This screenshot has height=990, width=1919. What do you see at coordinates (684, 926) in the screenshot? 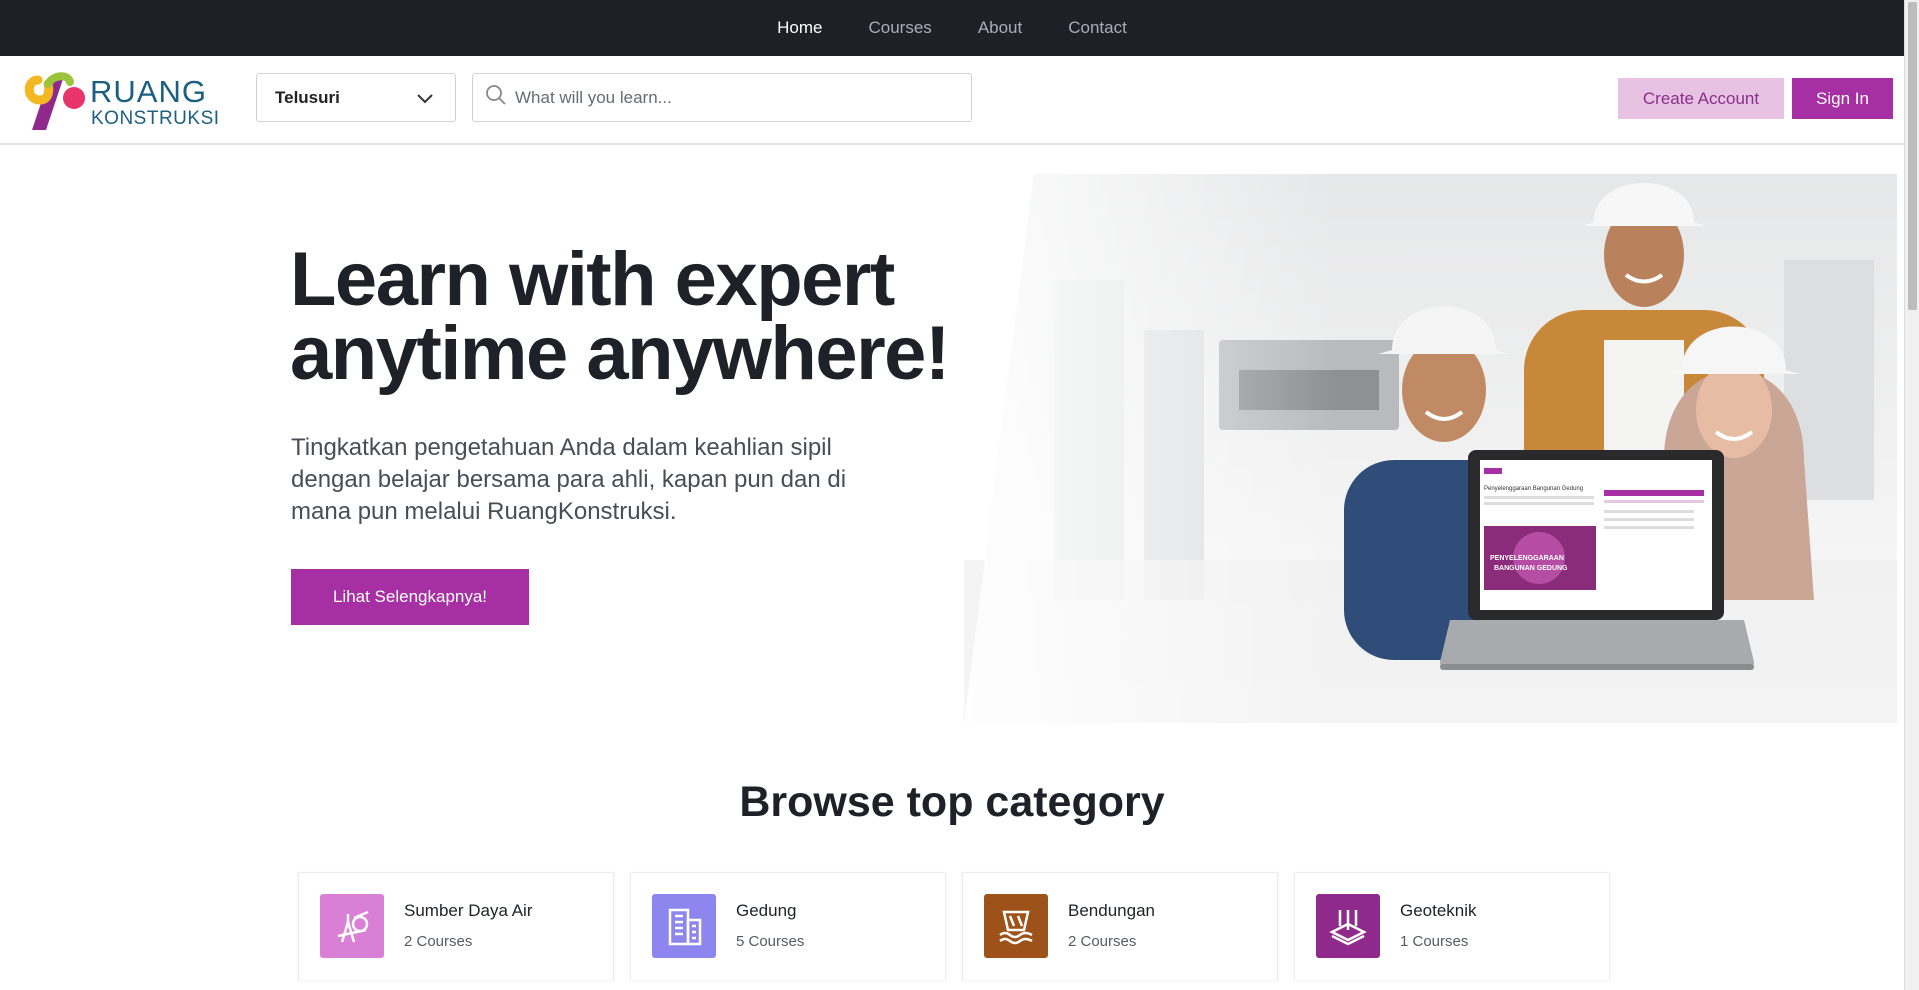
I see `building-icon` at bounding box center [684, 926].